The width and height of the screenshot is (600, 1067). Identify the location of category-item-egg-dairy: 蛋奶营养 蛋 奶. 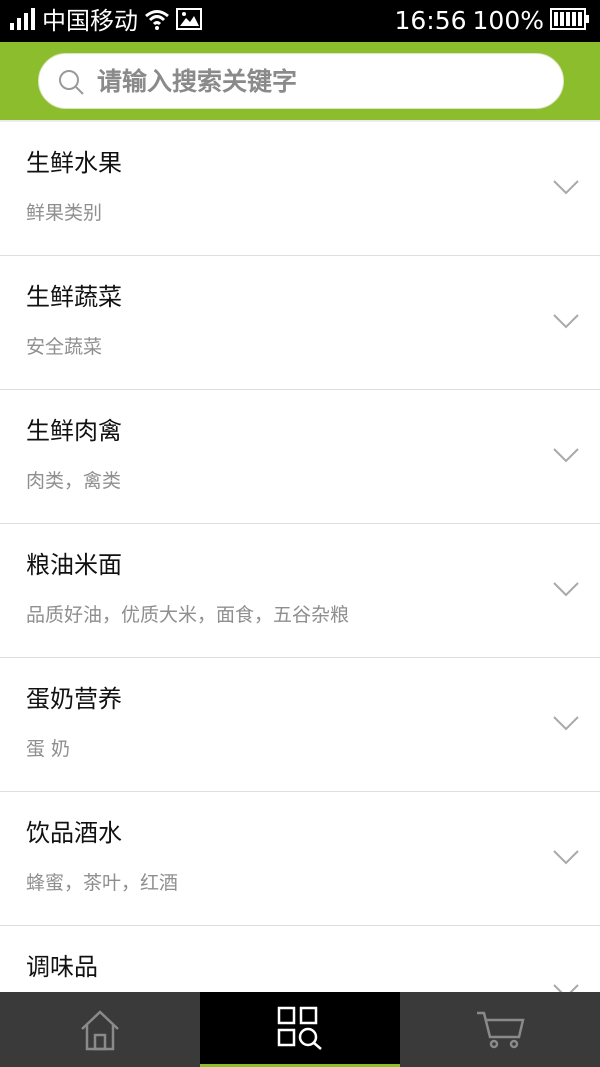
(300, 725).